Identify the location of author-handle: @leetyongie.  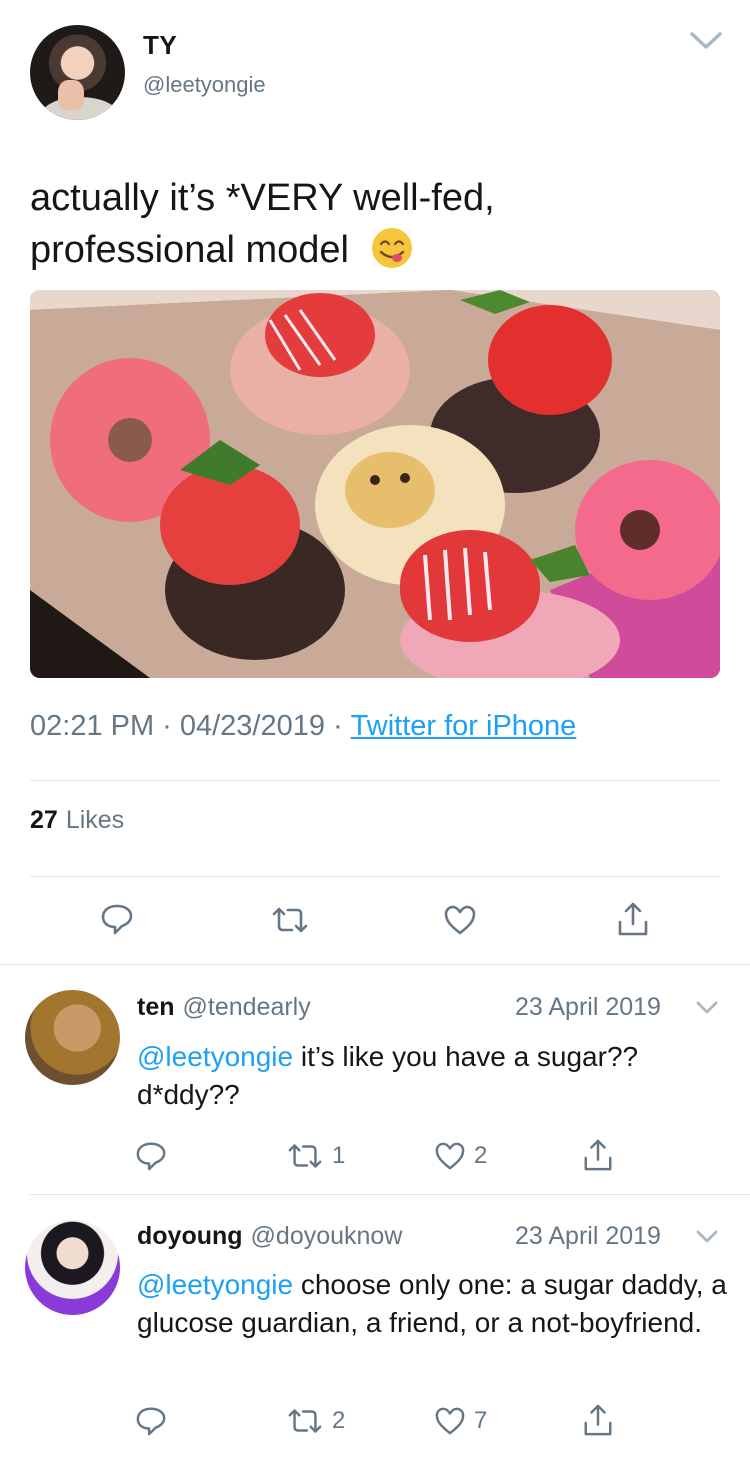
(204, 85).